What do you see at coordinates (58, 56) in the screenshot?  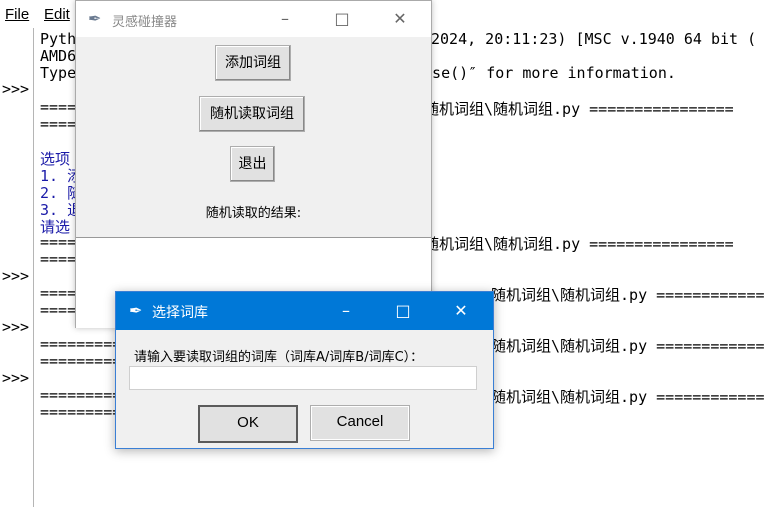 I see `shell-line: AMD6` at bounding box center [58, 56].